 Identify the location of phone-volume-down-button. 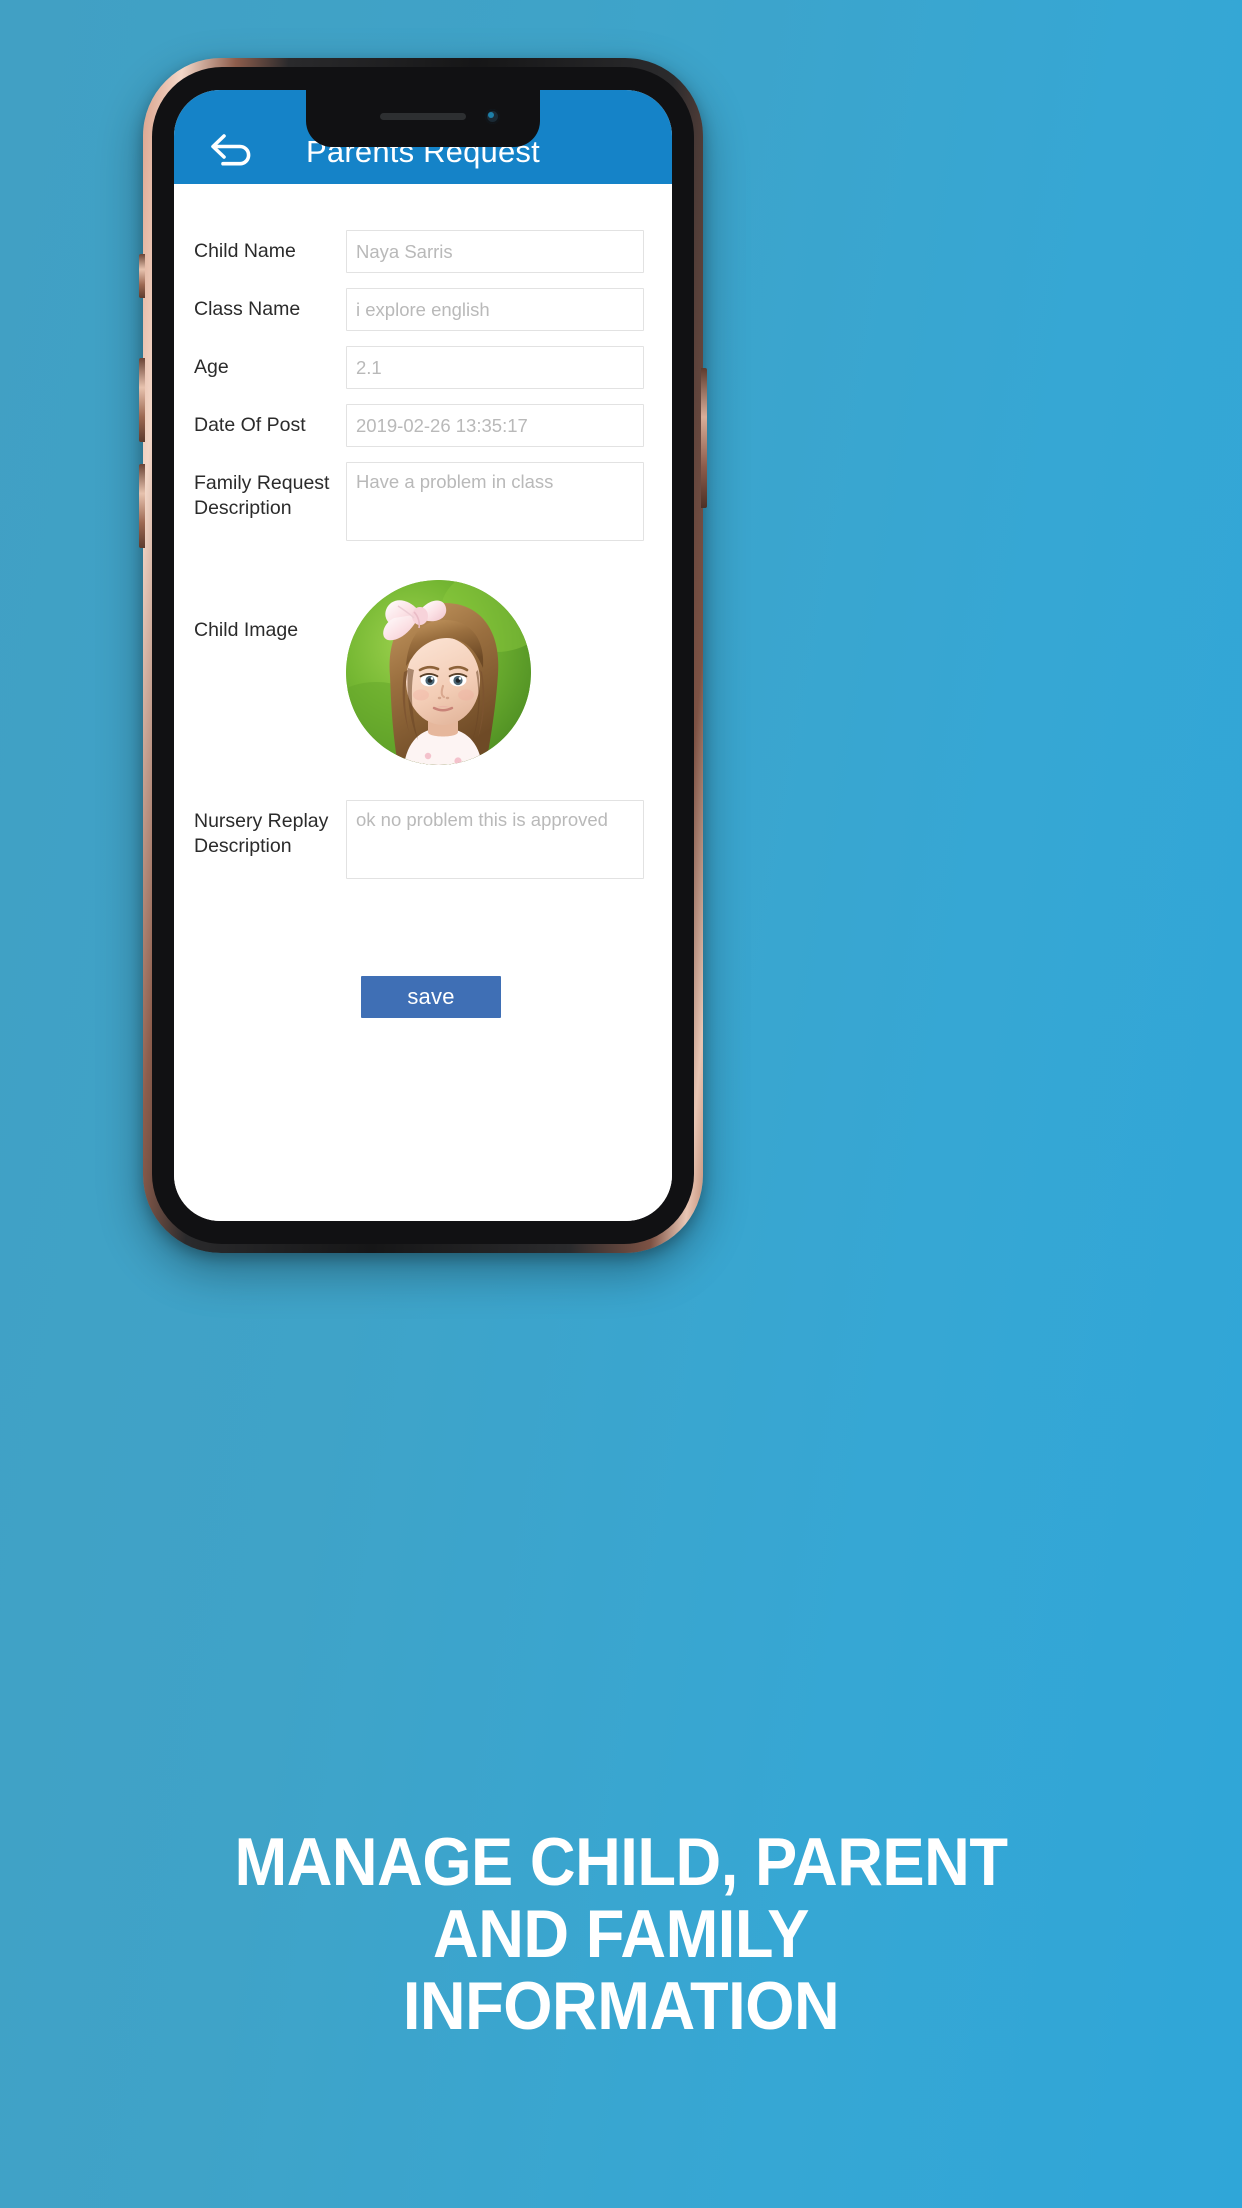
(142, 506).